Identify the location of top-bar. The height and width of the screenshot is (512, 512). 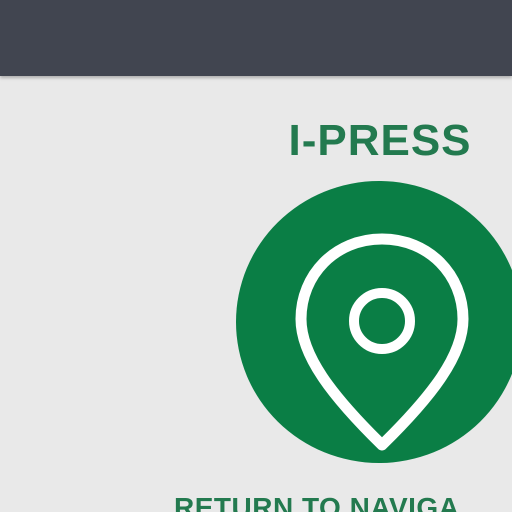
(256, 38).